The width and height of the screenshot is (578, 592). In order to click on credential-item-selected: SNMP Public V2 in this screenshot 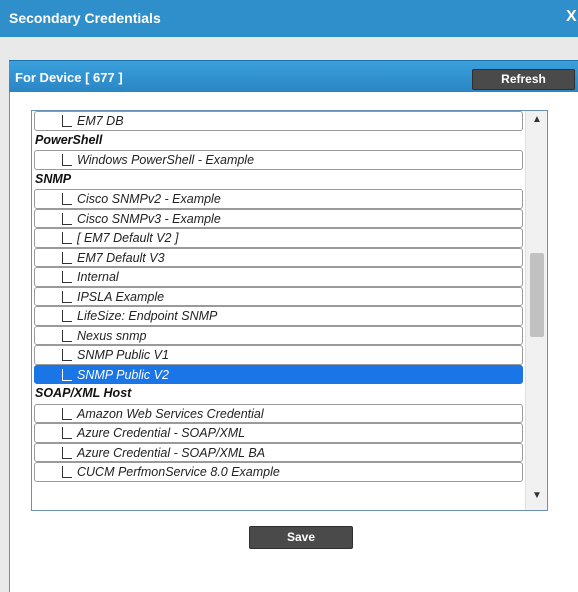, I will do `click(278, 374)`.